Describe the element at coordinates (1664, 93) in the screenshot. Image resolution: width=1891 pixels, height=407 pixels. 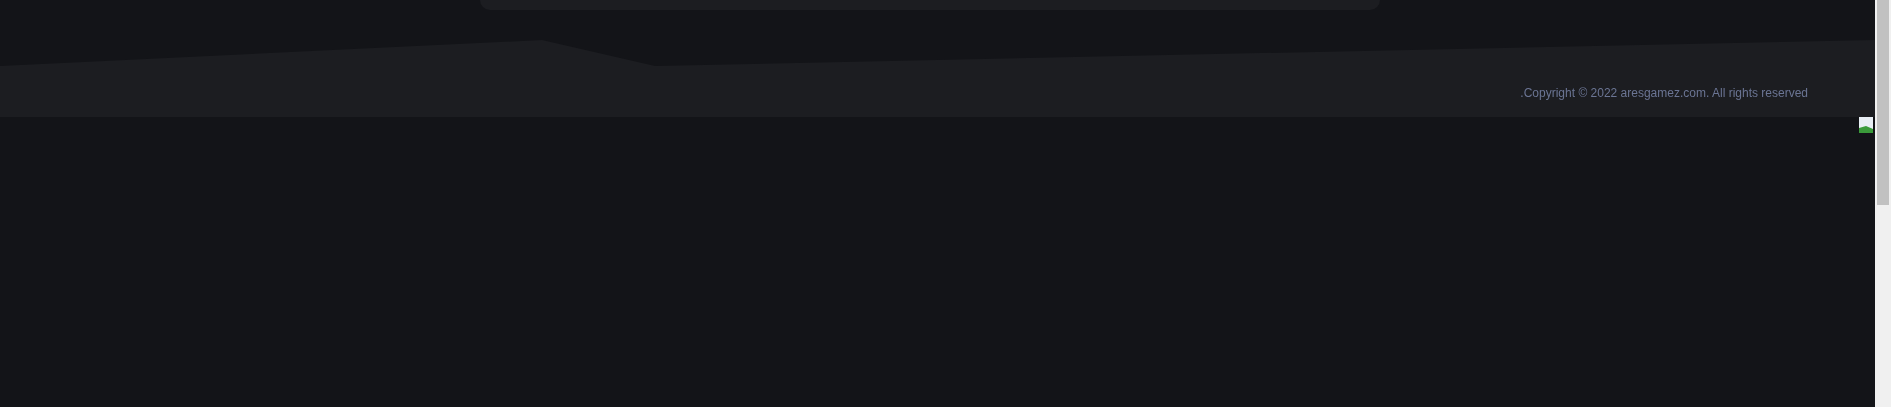
I see `copyright-text: .Copyright © 2022 aresgamez.com. All rights reserved` at that location.